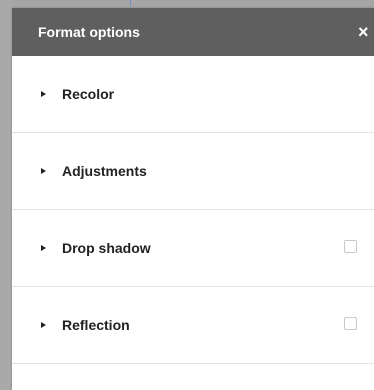 The image size is (374, 390). I want to click on panel-title: Format options, so click(89, 32).